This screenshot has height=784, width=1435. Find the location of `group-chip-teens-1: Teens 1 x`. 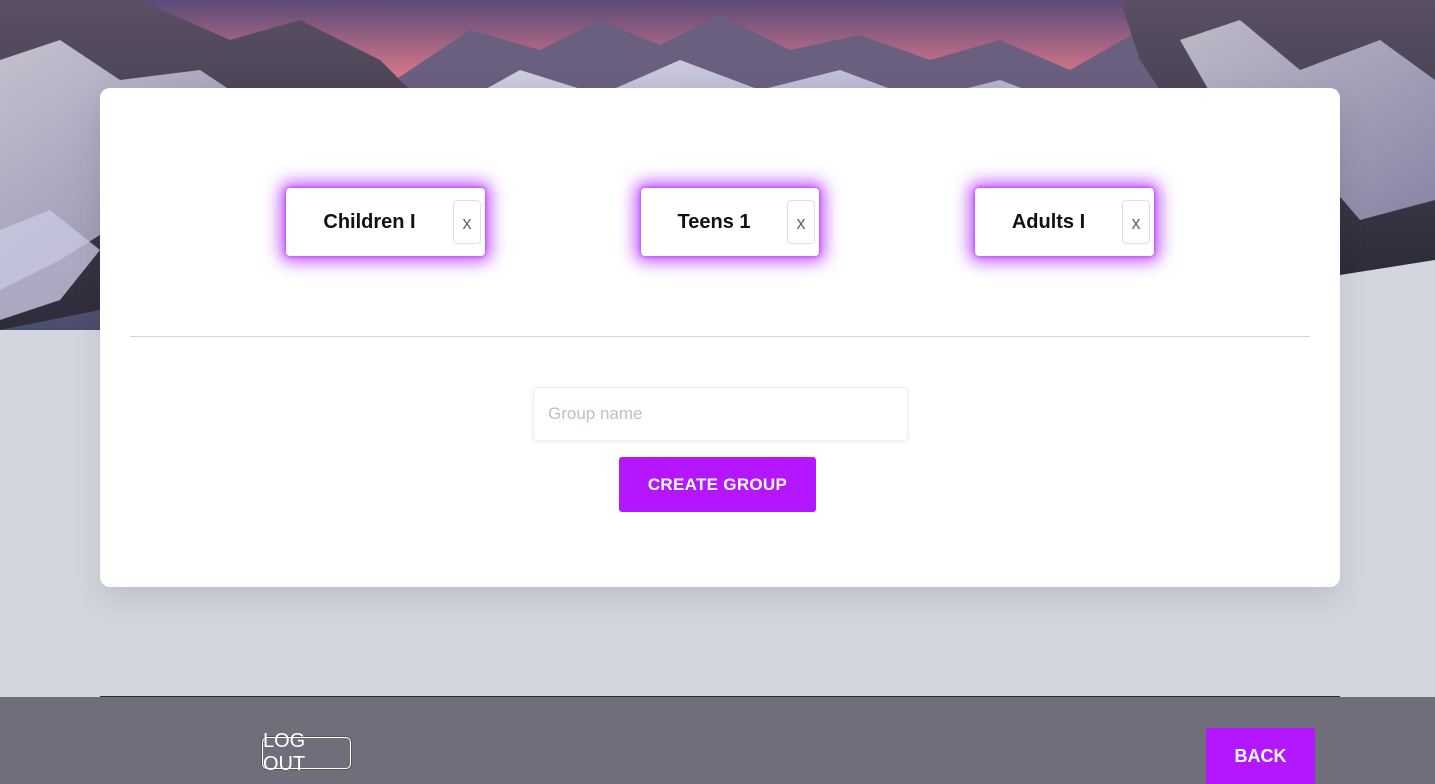

group-chip-teens-1: Teens 1 x is located at coordinates (730, 222).